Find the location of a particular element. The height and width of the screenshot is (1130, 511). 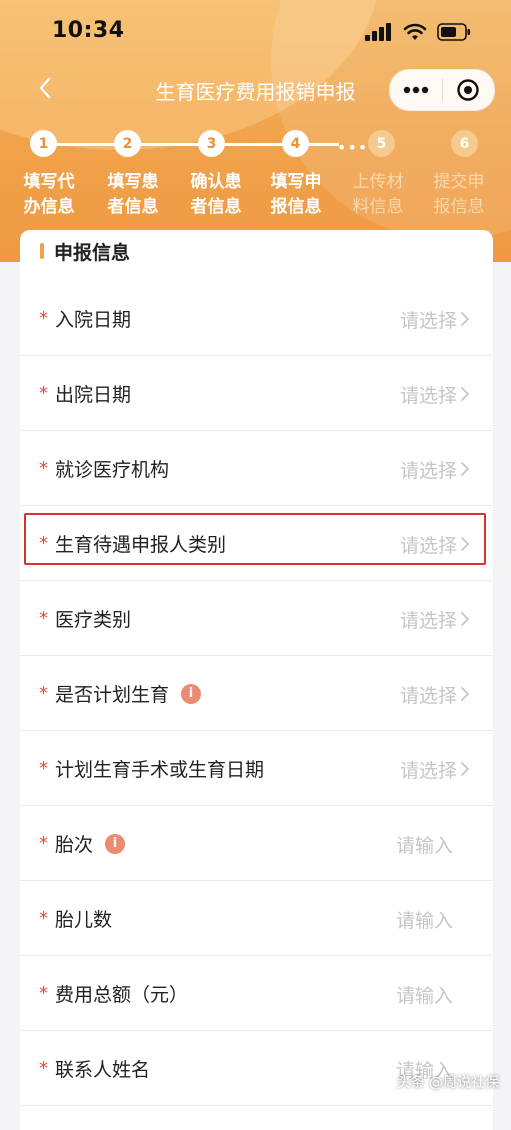

signal-icon is located at coordinates (378, 32).